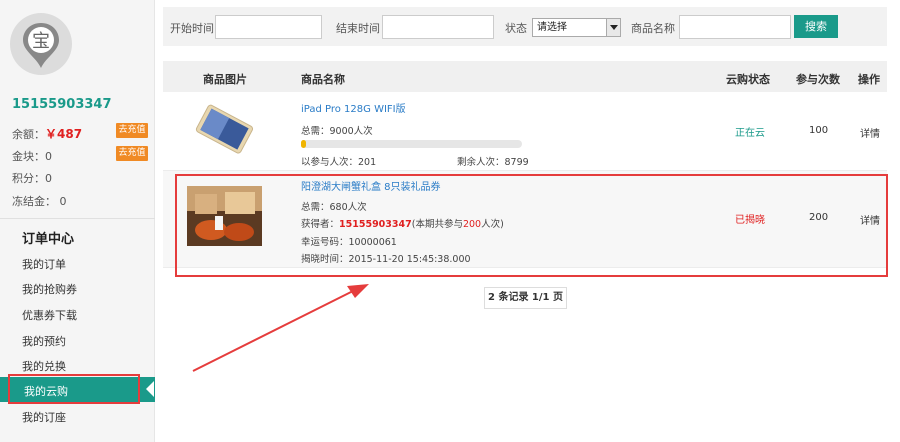 The image size is (900, 442). Describe the element at coordinates (303, 144) in the screenshot. I see `progress-bar-fill` at that location.